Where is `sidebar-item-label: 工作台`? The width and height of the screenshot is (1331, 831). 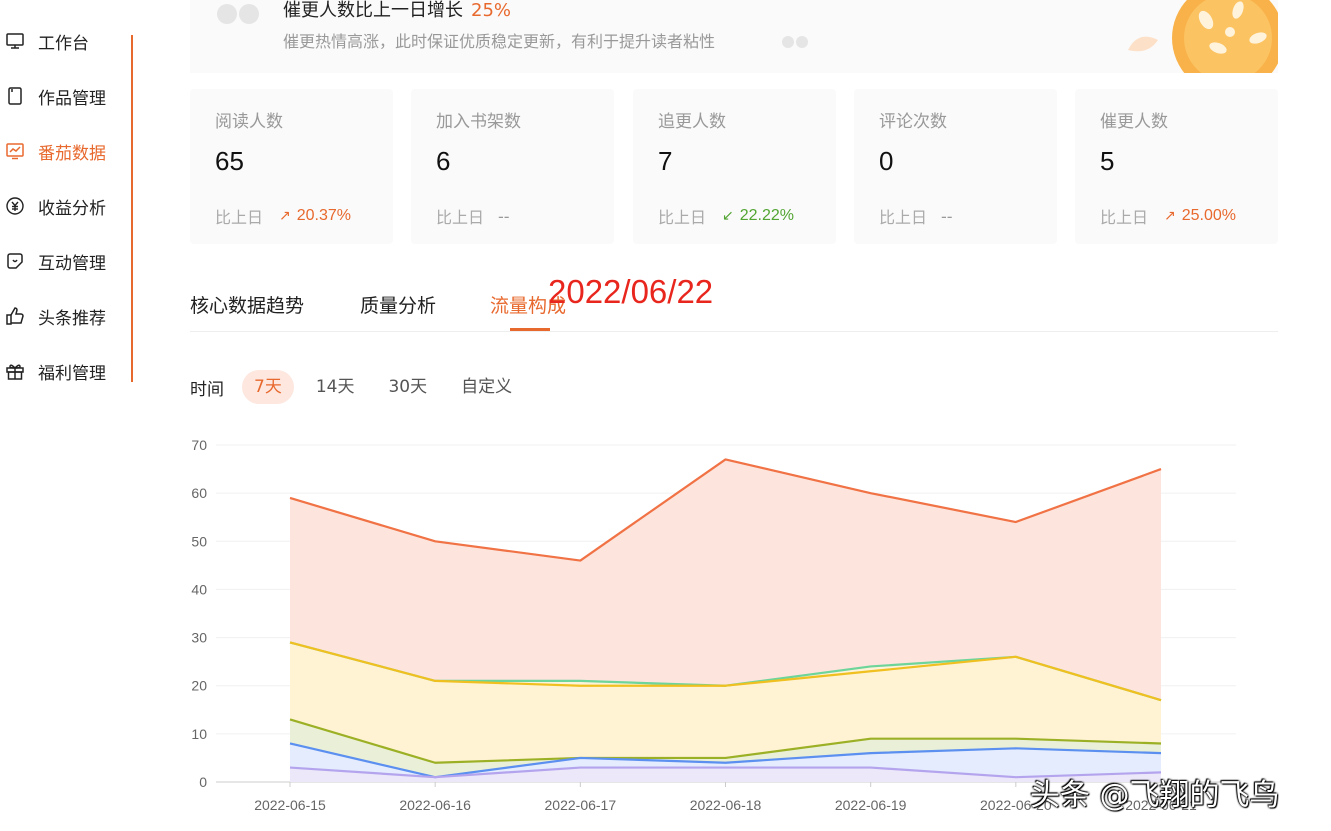
sidebar-item-label: 工作台 is located at coordinates (63, 43).